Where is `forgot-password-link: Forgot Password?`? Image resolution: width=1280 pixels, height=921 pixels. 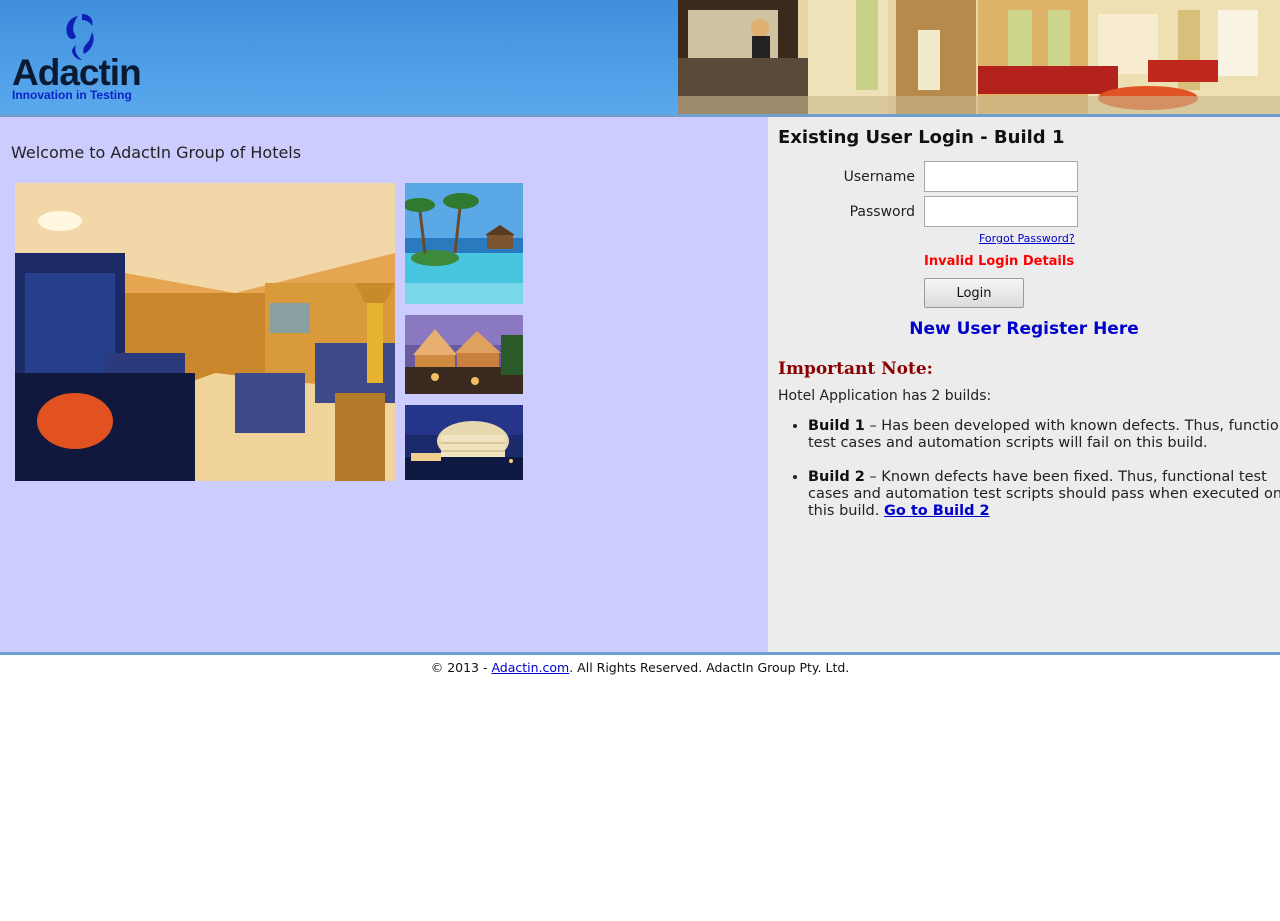
forgot-password-link: Forgot Password? is located at coordinates (1027, 238).